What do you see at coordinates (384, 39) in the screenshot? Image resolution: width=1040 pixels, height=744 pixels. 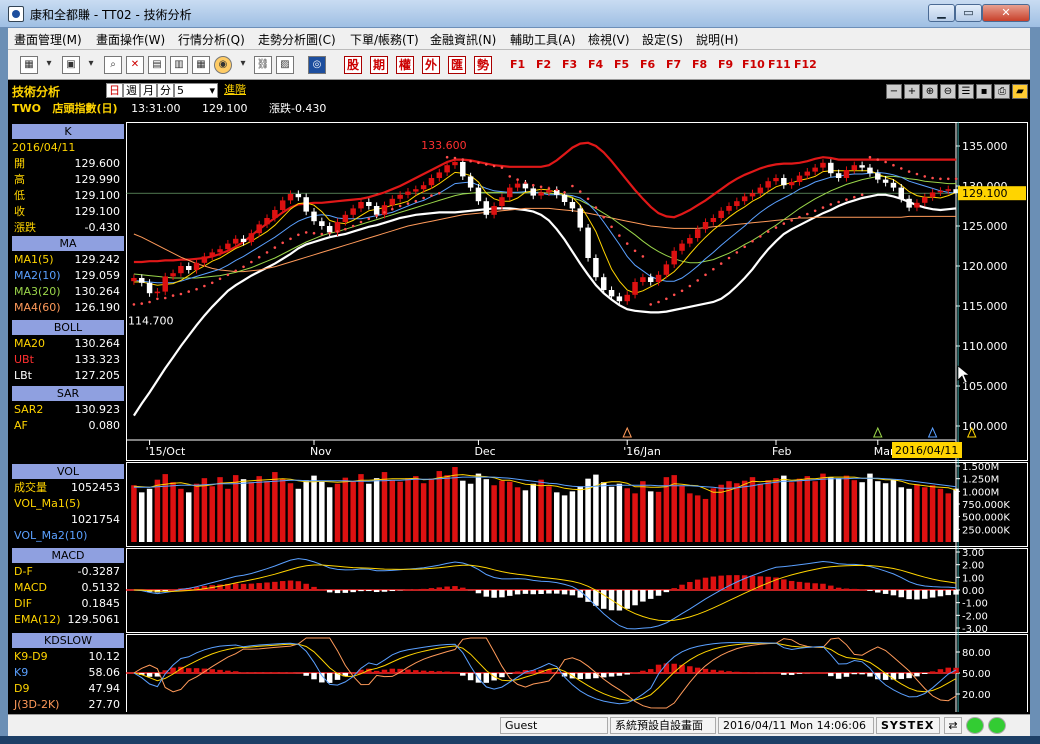 I see `menu-order-account: 下單/帳務(T)` at bounding box center [384, 39].